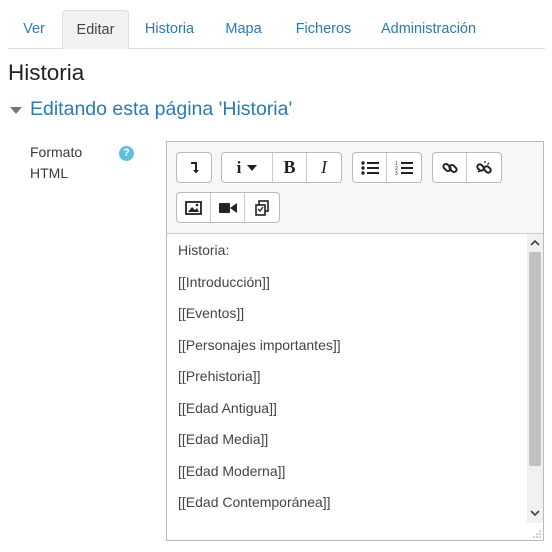  I want to click on editor-scrollbar, so click(535, 378).